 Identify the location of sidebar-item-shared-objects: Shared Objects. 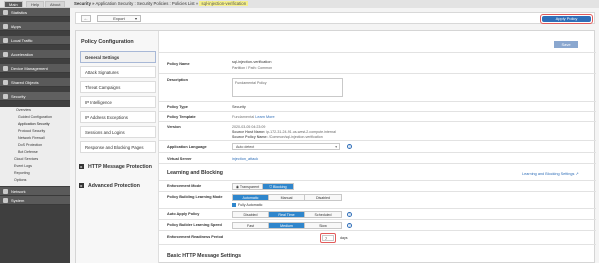
(35, 82).